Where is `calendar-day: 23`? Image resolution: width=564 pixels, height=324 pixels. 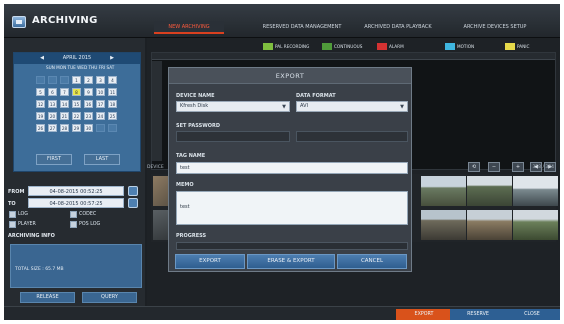
calendar-day: 23 is located at coordinates (88, 116).